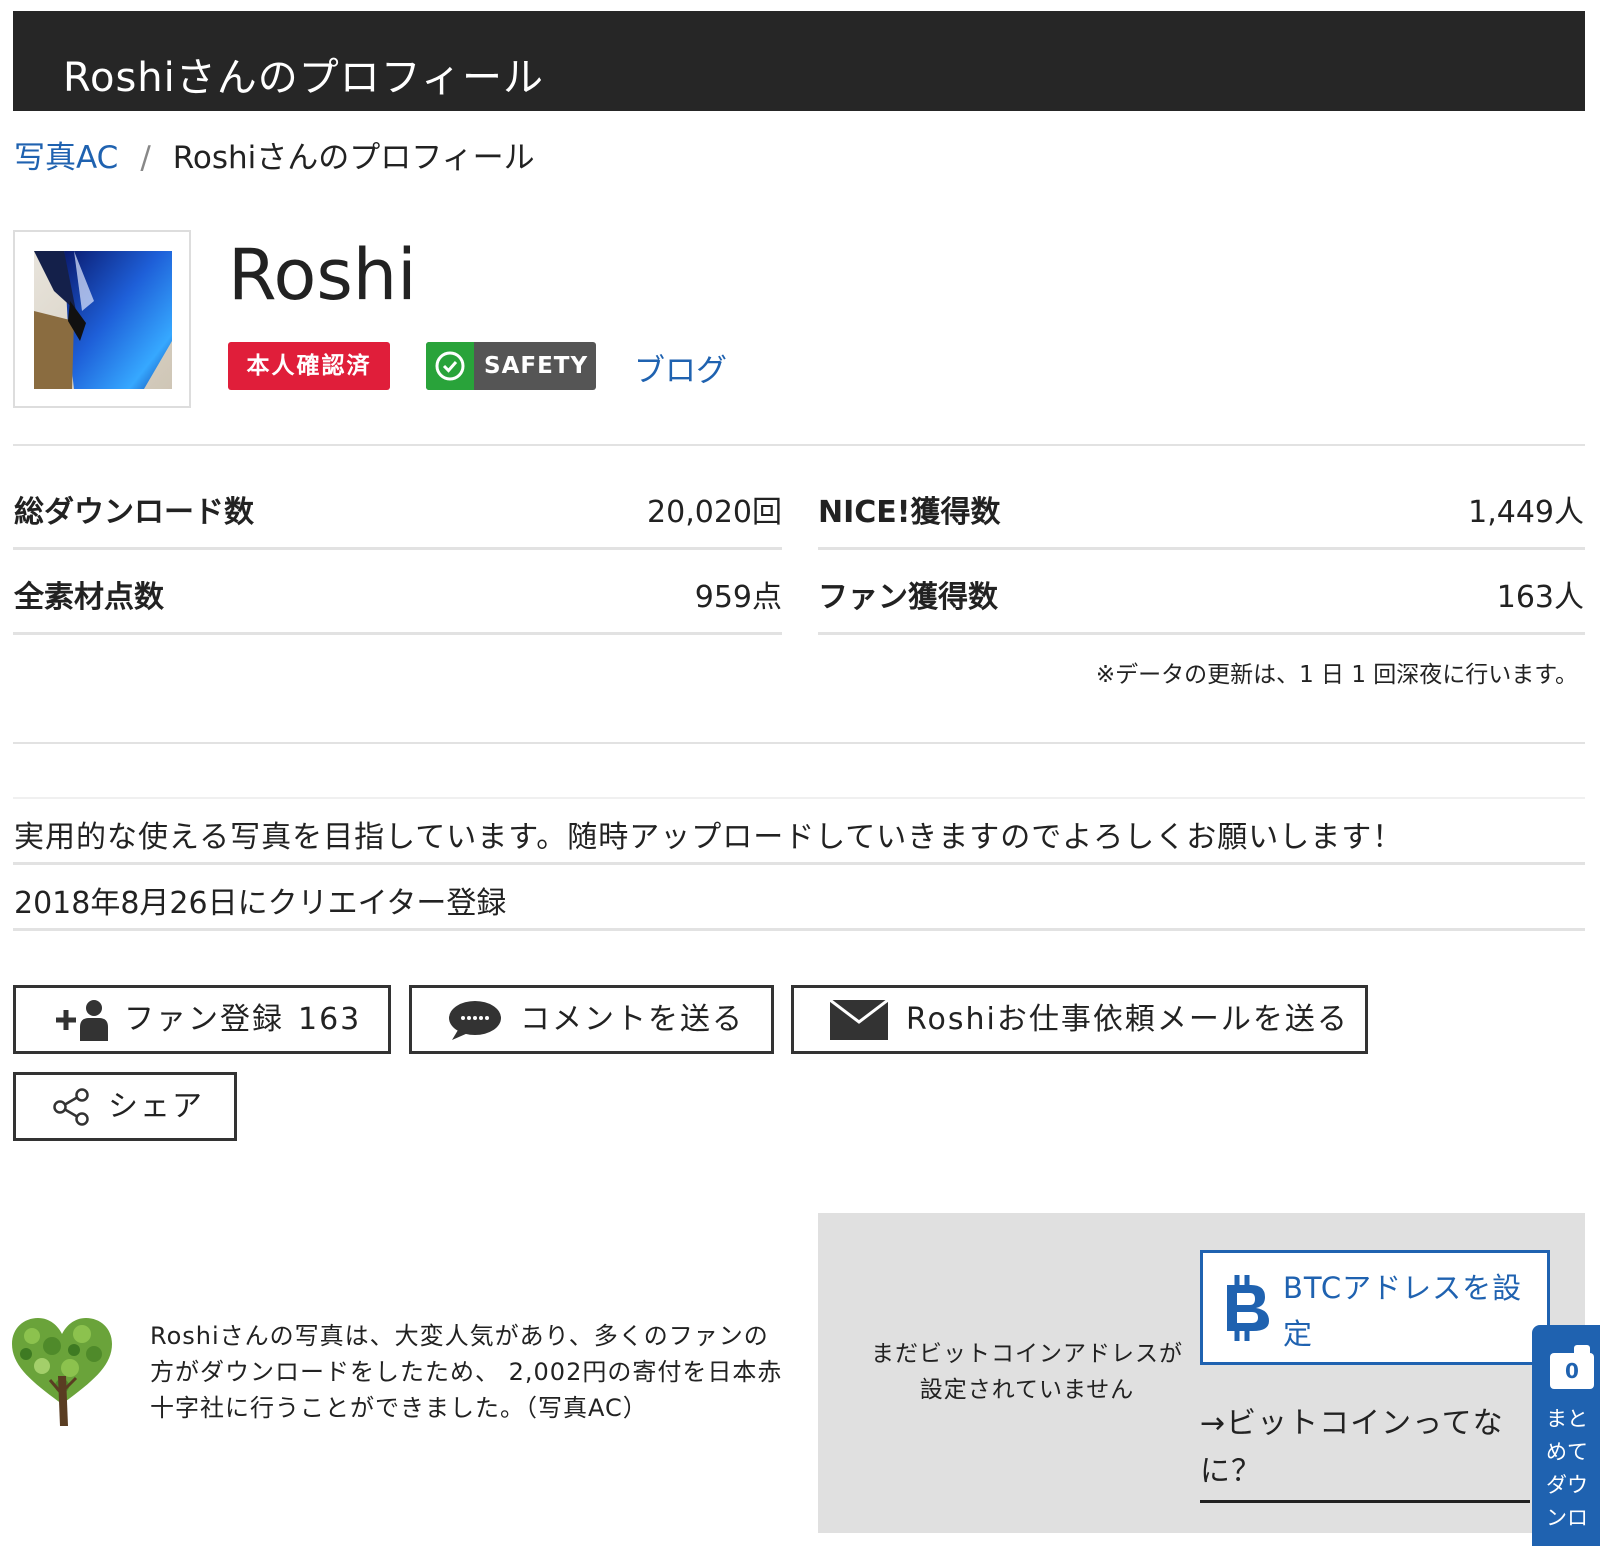  I want to click on fan-register-label: ファン登録, so click(204, 1019).